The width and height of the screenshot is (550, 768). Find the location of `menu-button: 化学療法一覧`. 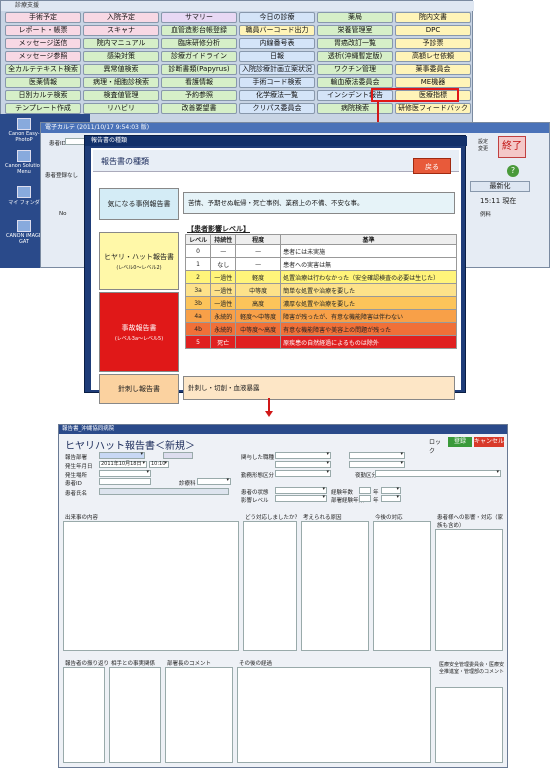

menu-button: 化学療法一覧 is located at coordinates (277, 95).